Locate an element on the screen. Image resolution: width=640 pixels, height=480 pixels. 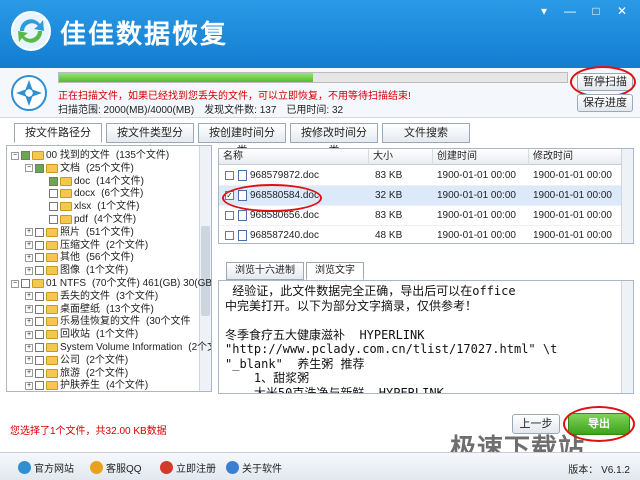
support-qq-label: 客服QQ is located at coordinates (124, 469).